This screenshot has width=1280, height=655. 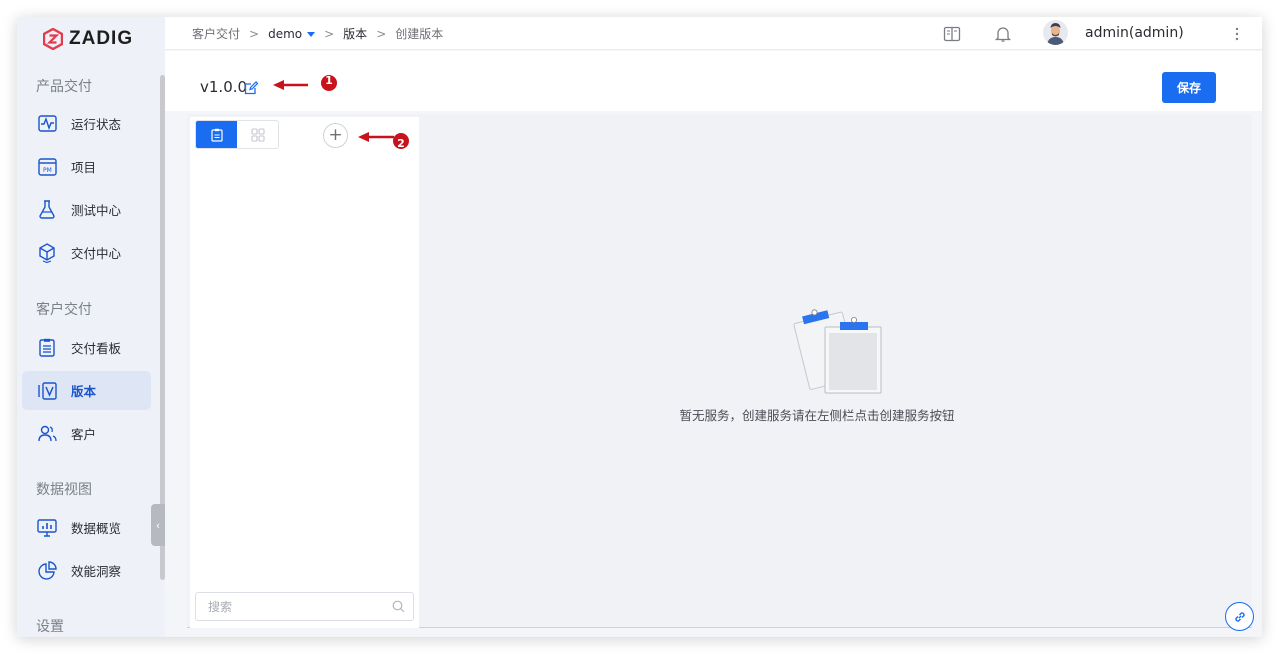 What do you see at coordinates (952, 34) in the screenshot?
I see `book-icon` at bounding box center [952, 34].